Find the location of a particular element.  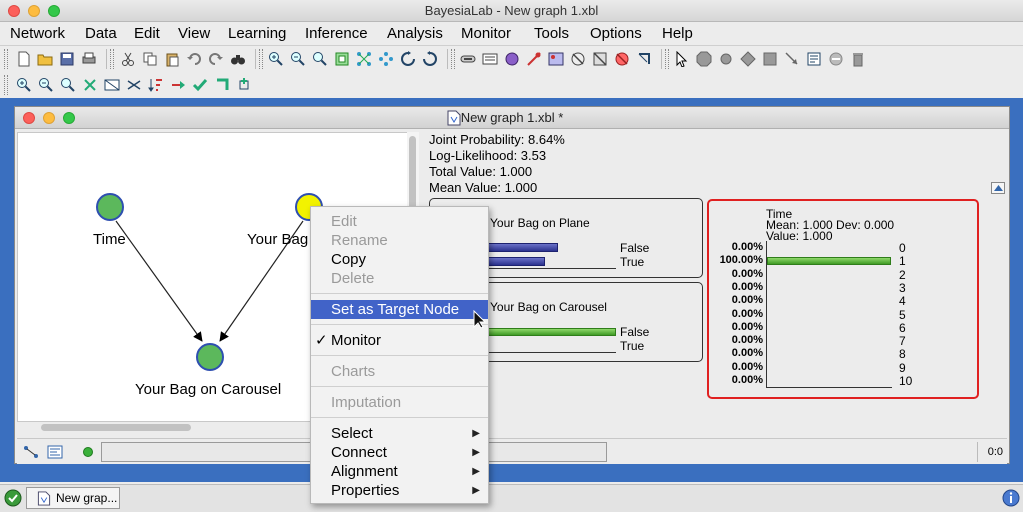

node-tool-diamond-icon is located at coordinates (748, 59).